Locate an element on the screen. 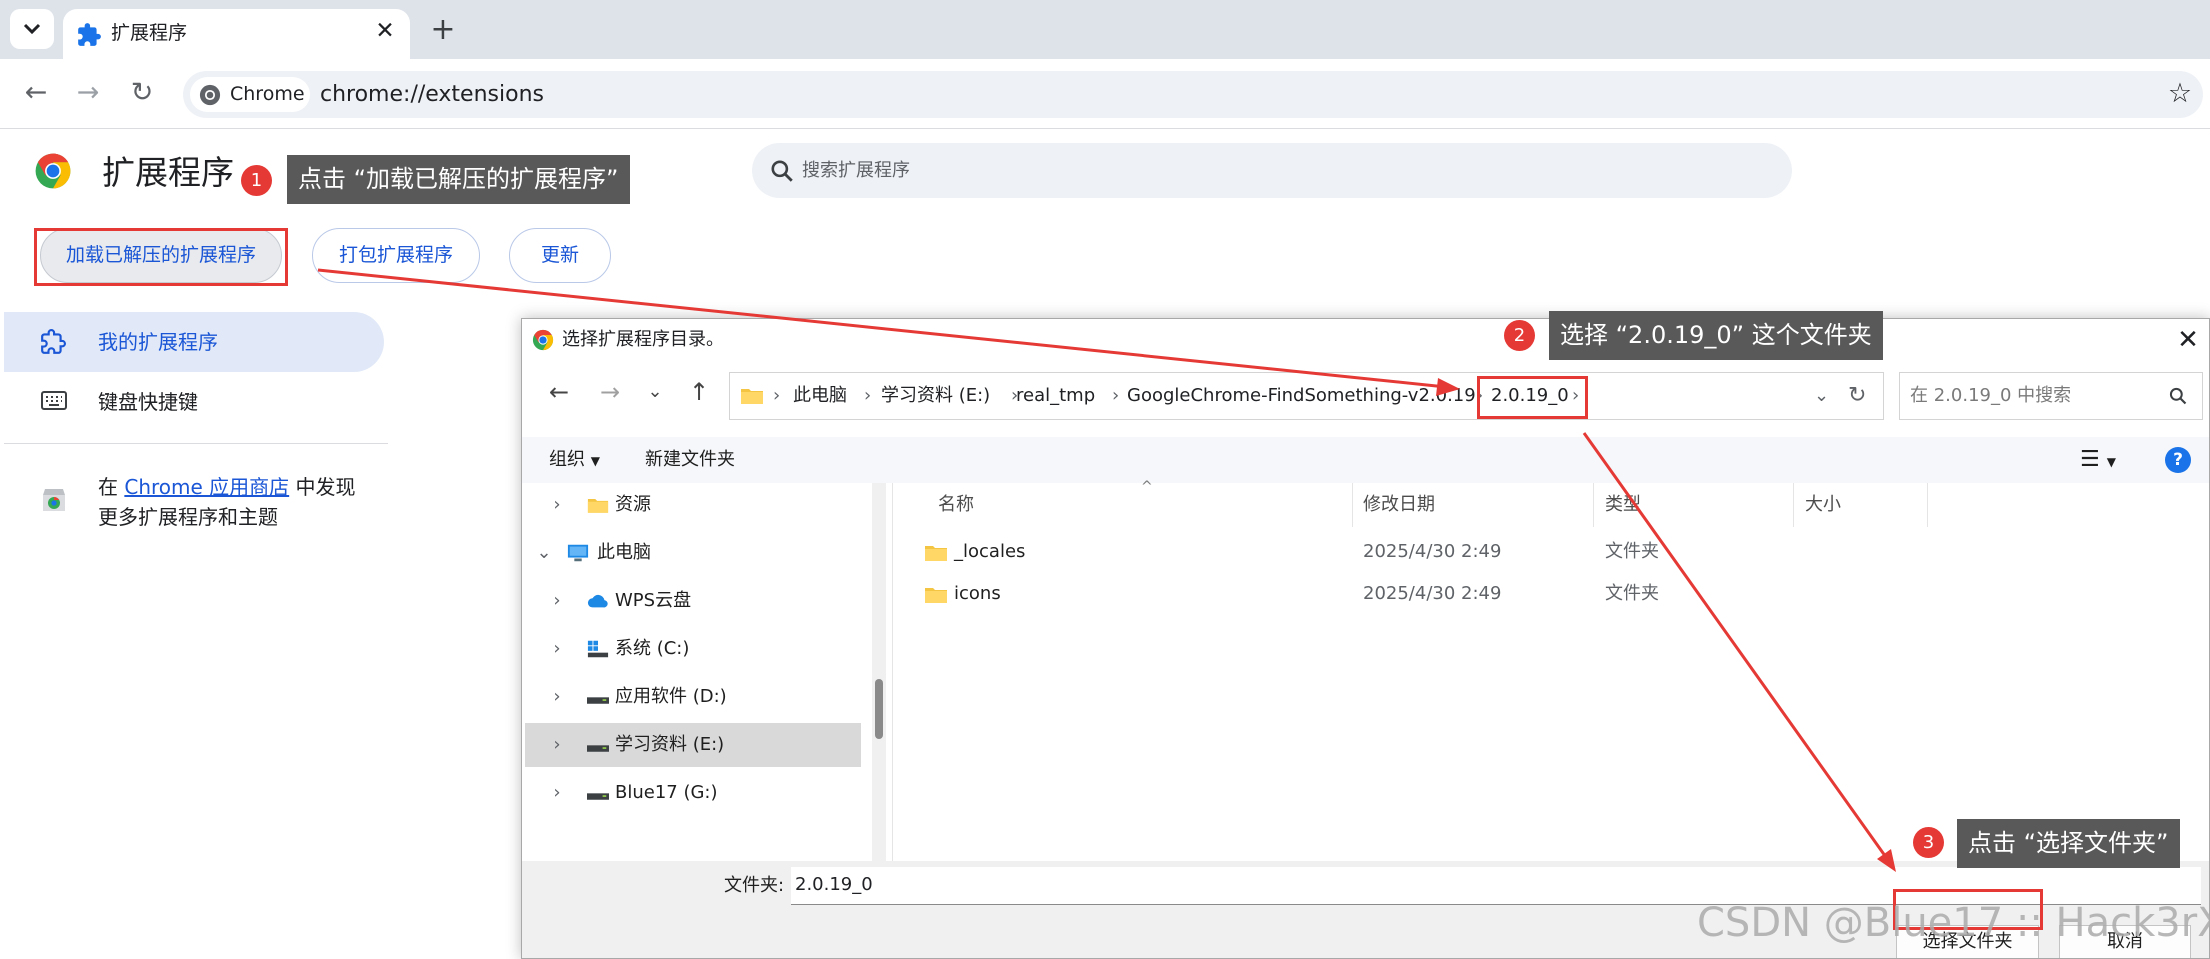  update-button: 更新 is located at coordinates (560, 255).